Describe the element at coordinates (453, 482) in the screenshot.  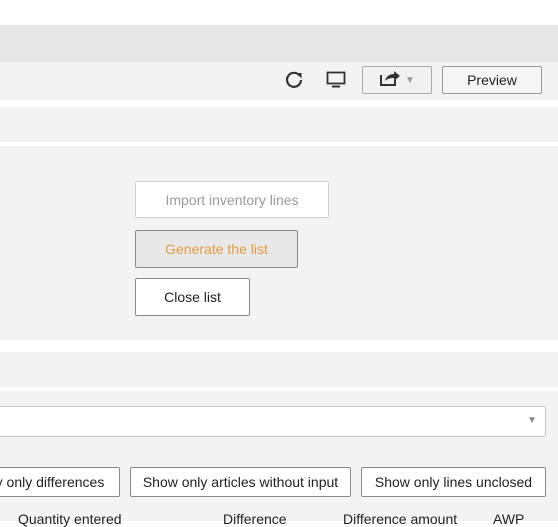
I see `show-lines-unclosed-button: Show only lines unclosed` at that location.